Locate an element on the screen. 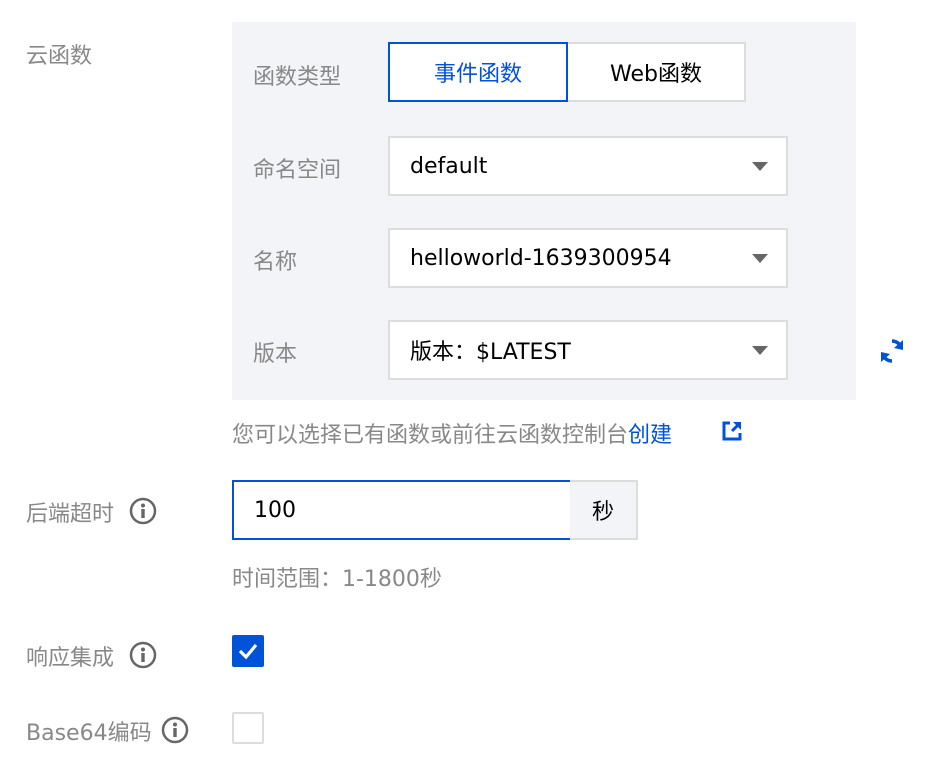 The height and width of the screenshot is (762, 926). version-label: 版本 is located at coordinates (275, 354).